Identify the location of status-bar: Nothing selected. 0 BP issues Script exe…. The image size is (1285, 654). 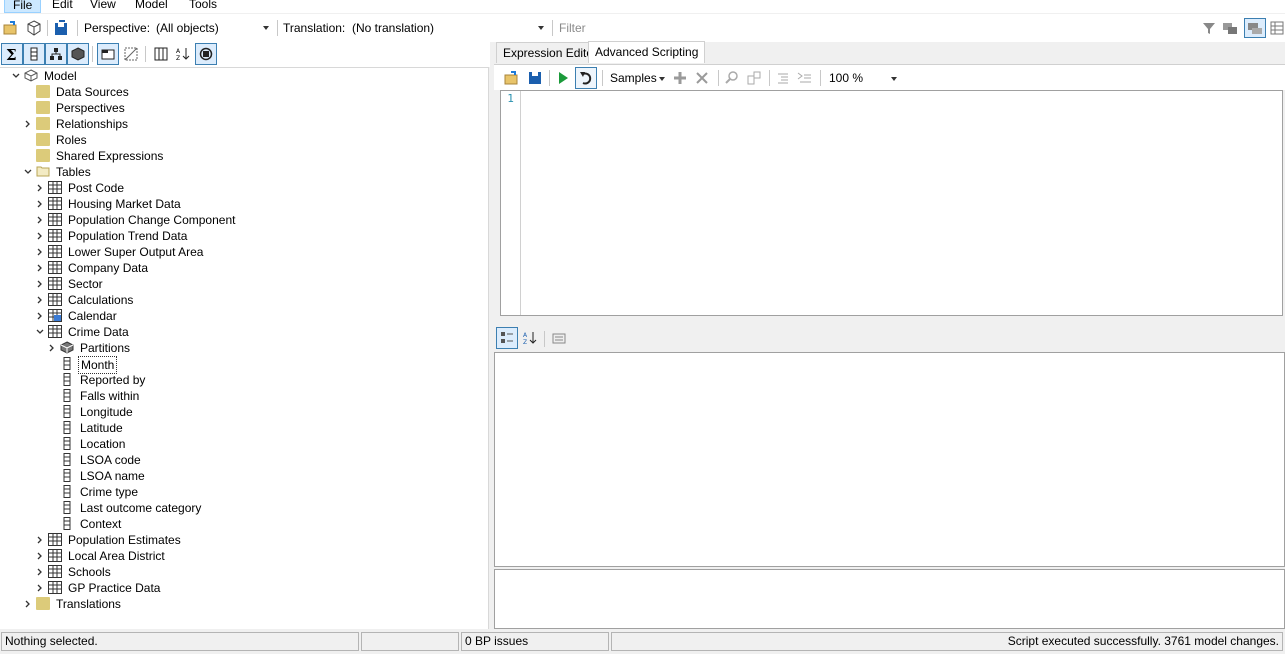
(642, 642).